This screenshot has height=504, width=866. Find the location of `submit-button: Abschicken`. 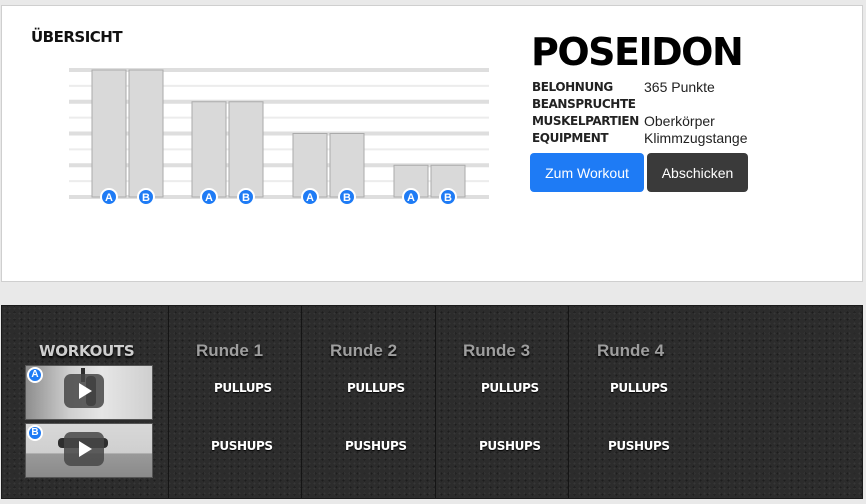

submit-button: Abschicken is located at coordinates (697, 172).